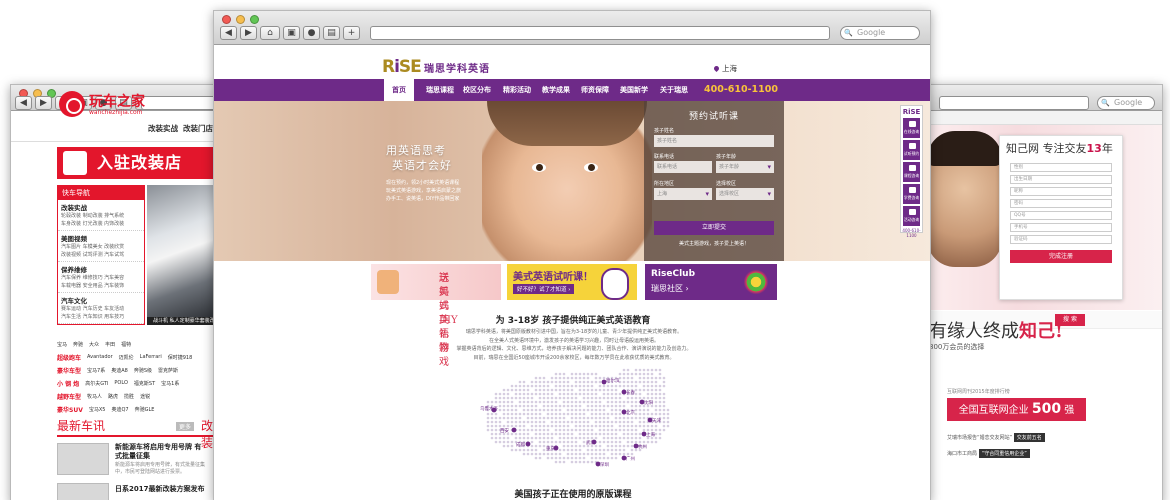 Image resolution: width=1170 pixels, height=500 pixels. What do you see at coordinates (101, 207) in the screenshot?
I see `section-title: 改装实战` at bounding box center [101, 207].